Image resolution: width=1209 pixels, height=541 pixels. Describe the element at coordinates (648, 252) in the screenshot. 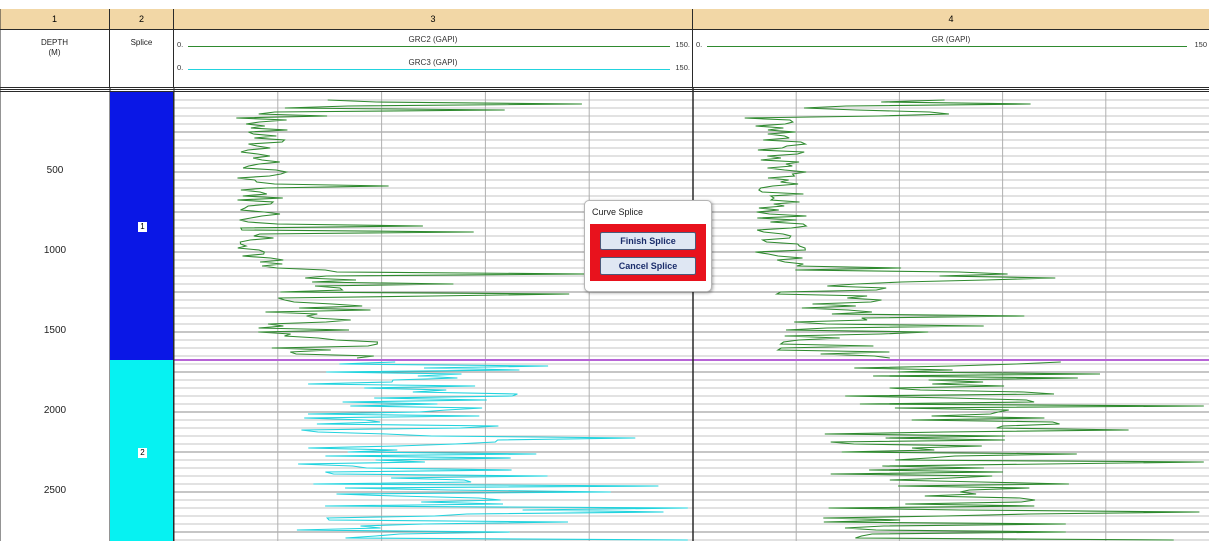

I see `splice-action-box: Finish Splice Cancel Splice` at that location.